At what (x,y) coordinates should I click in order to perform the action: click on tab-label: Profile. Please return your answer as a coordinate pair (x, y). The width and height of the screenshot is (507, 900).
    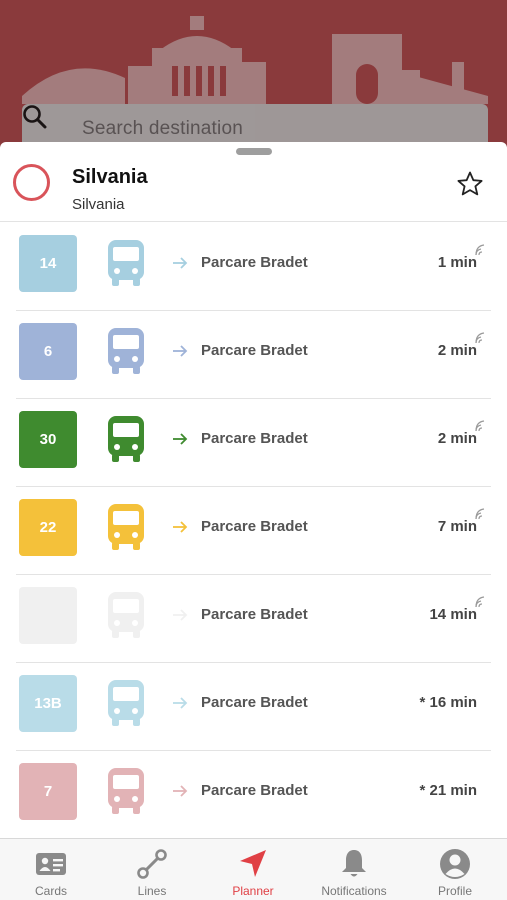
    Looking at the image, I should click on (454, 891).